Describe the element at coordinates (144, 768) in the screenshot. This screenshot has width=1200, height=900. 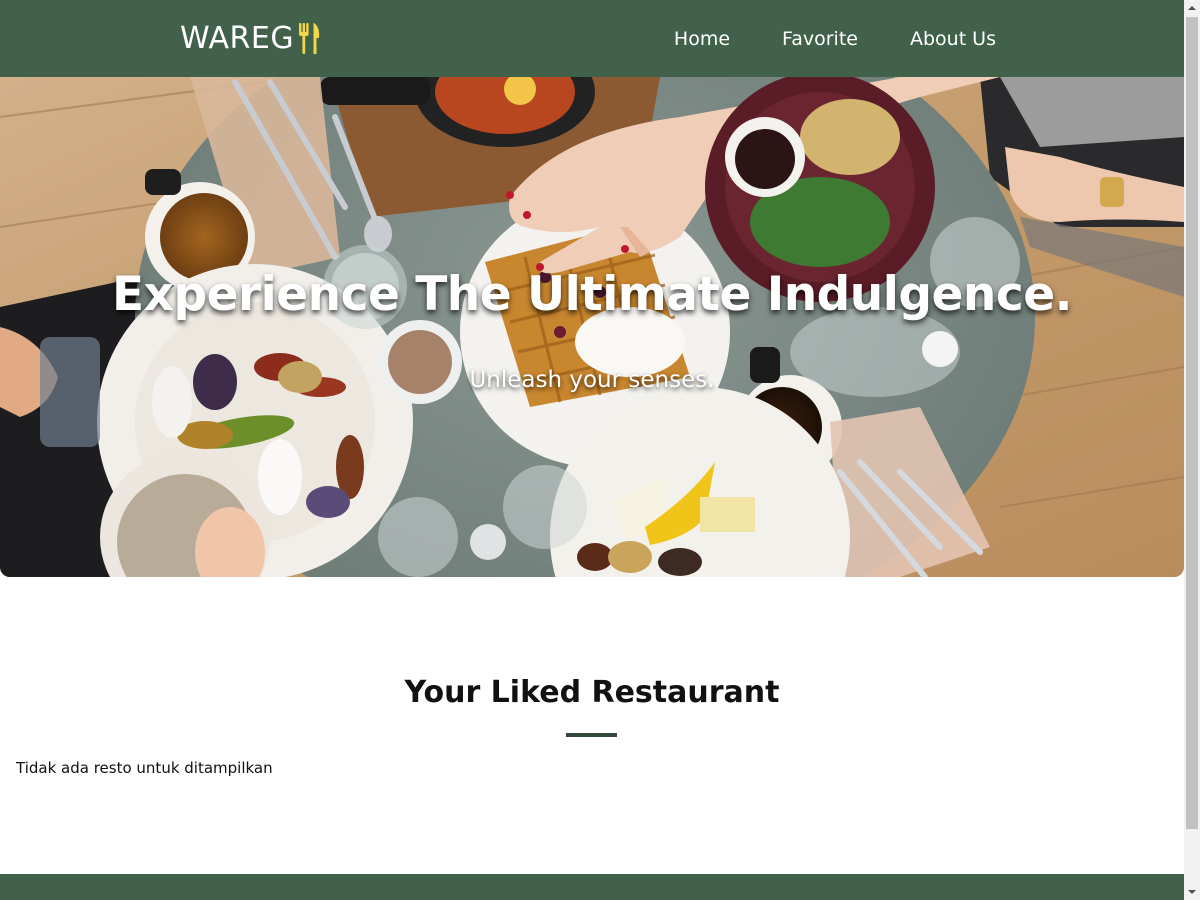
I see `empty-state-message: Tidak ada resto untuk ditampilkan` at that location.